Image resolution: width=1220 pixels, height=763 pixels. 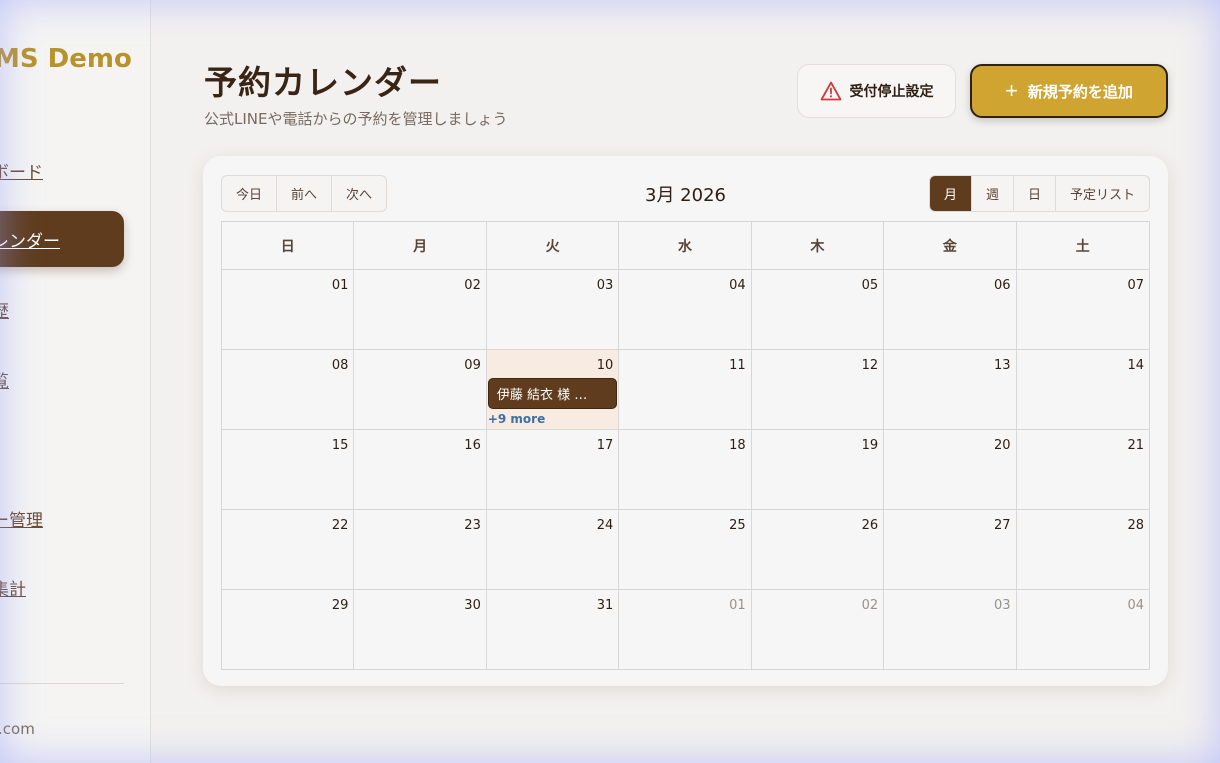 What do you see at coordinates (737, 445) in the screenshot?
I see `day-number: 18` at bounding box center [737, 445].